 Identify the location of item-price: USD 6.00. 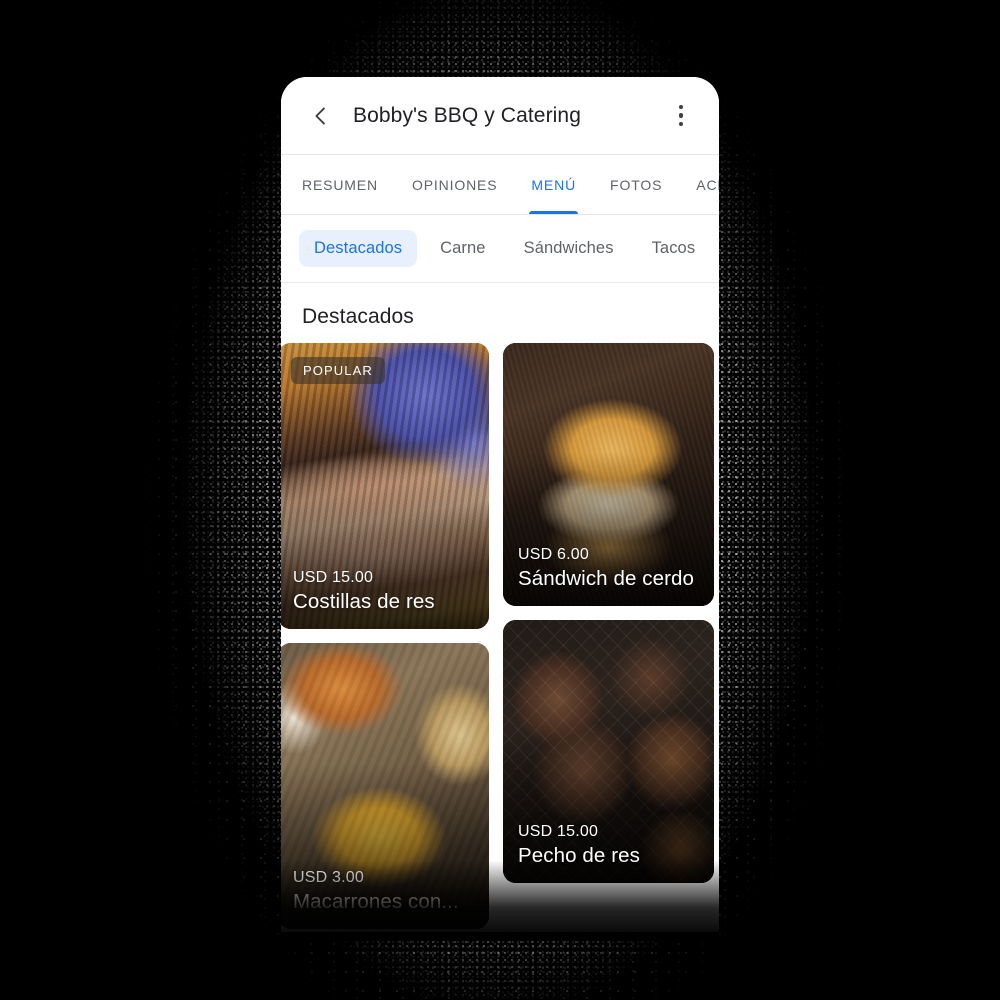
(553, 555).